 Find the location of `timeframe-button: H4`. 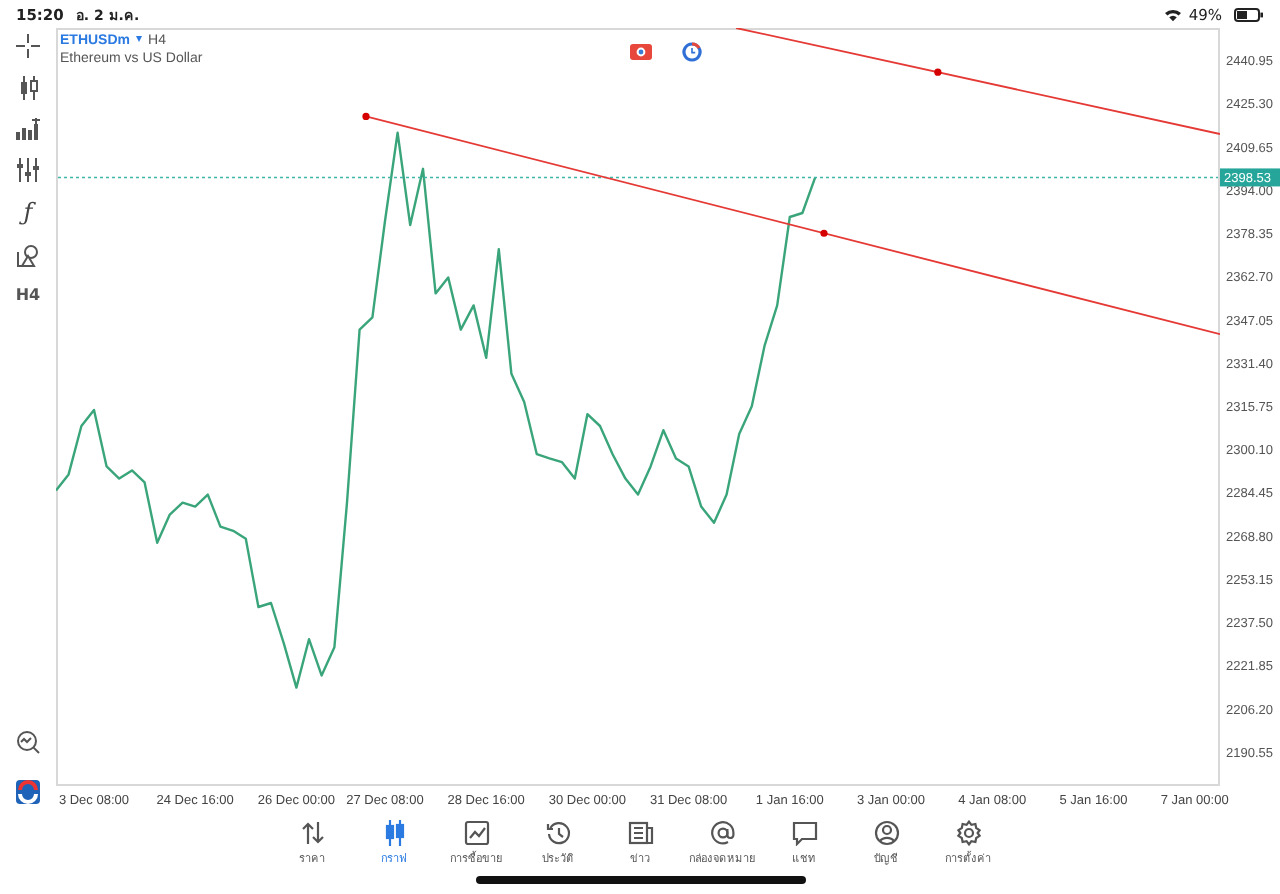

timeframe-button: H4 is located at coordinates (28, 295).